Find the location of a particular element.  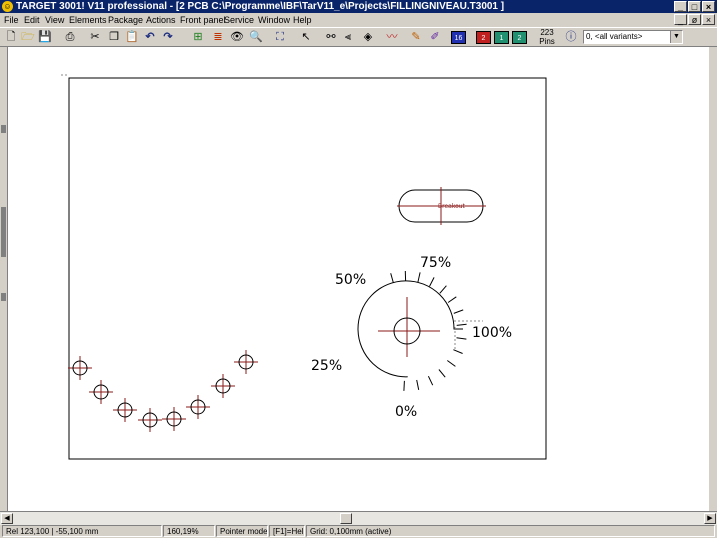

label-75-percent: 75% is located at coordinates (435, 263).